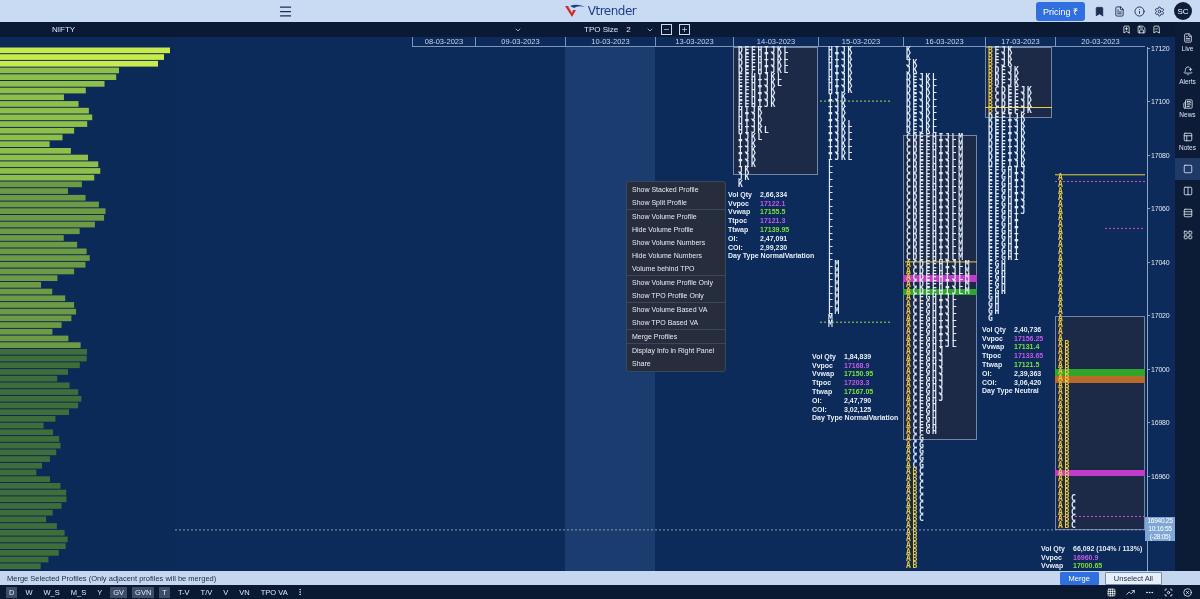  What do you see at coordinates (640, 29) in the screenshot?
I see `tpo-size-select: 2` at bounding box center [640, 29].